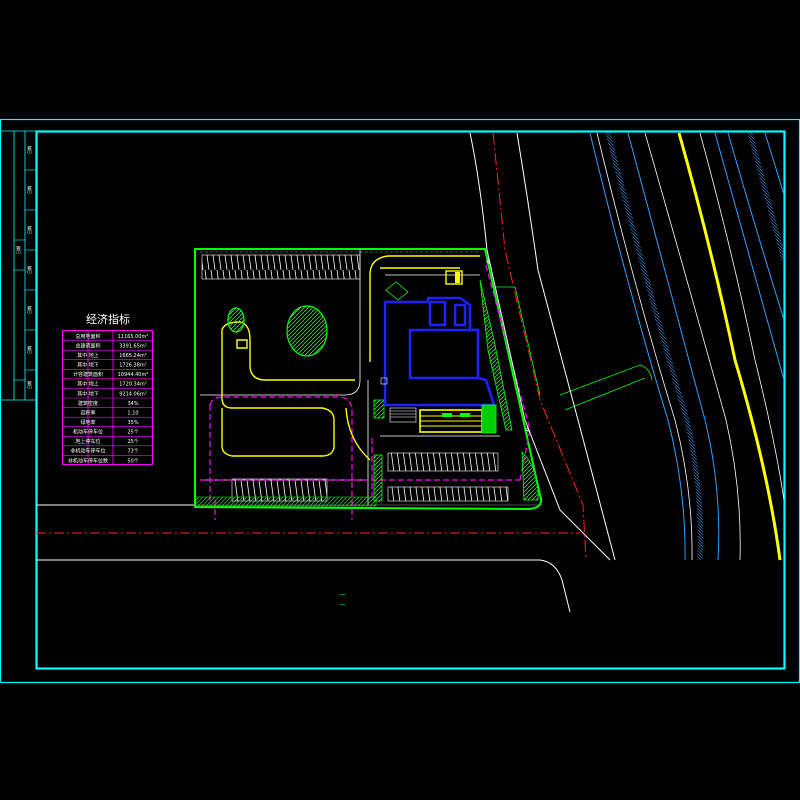 This screenshot has height=800, width=800. Describe the element at coordinates (132, 452) in the screenshot. I see `table-row-value: 73个` at that location.